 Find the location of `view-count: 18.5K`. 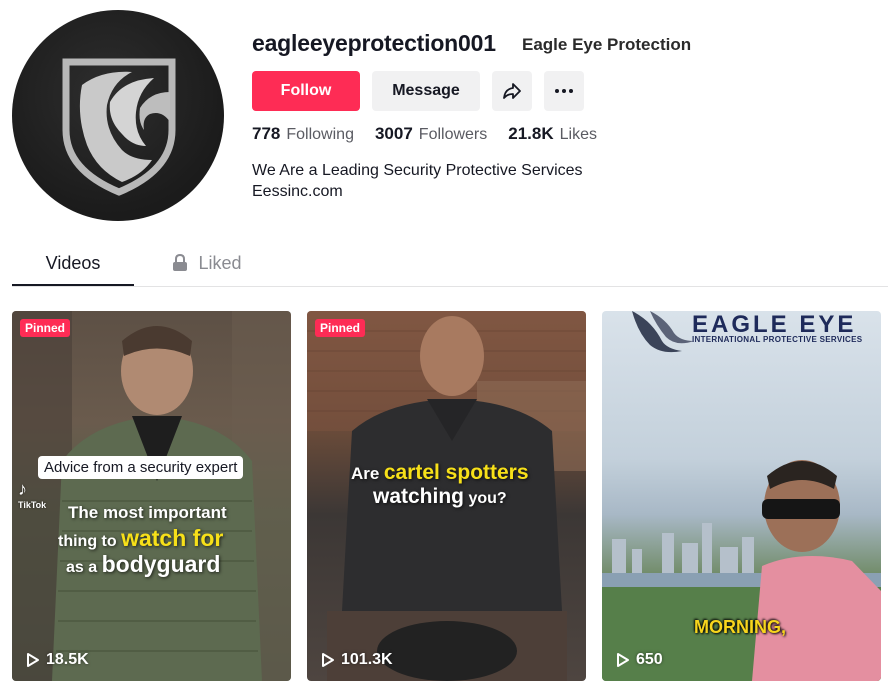

view-count: 18.5K is located at coordinates (57, 660).